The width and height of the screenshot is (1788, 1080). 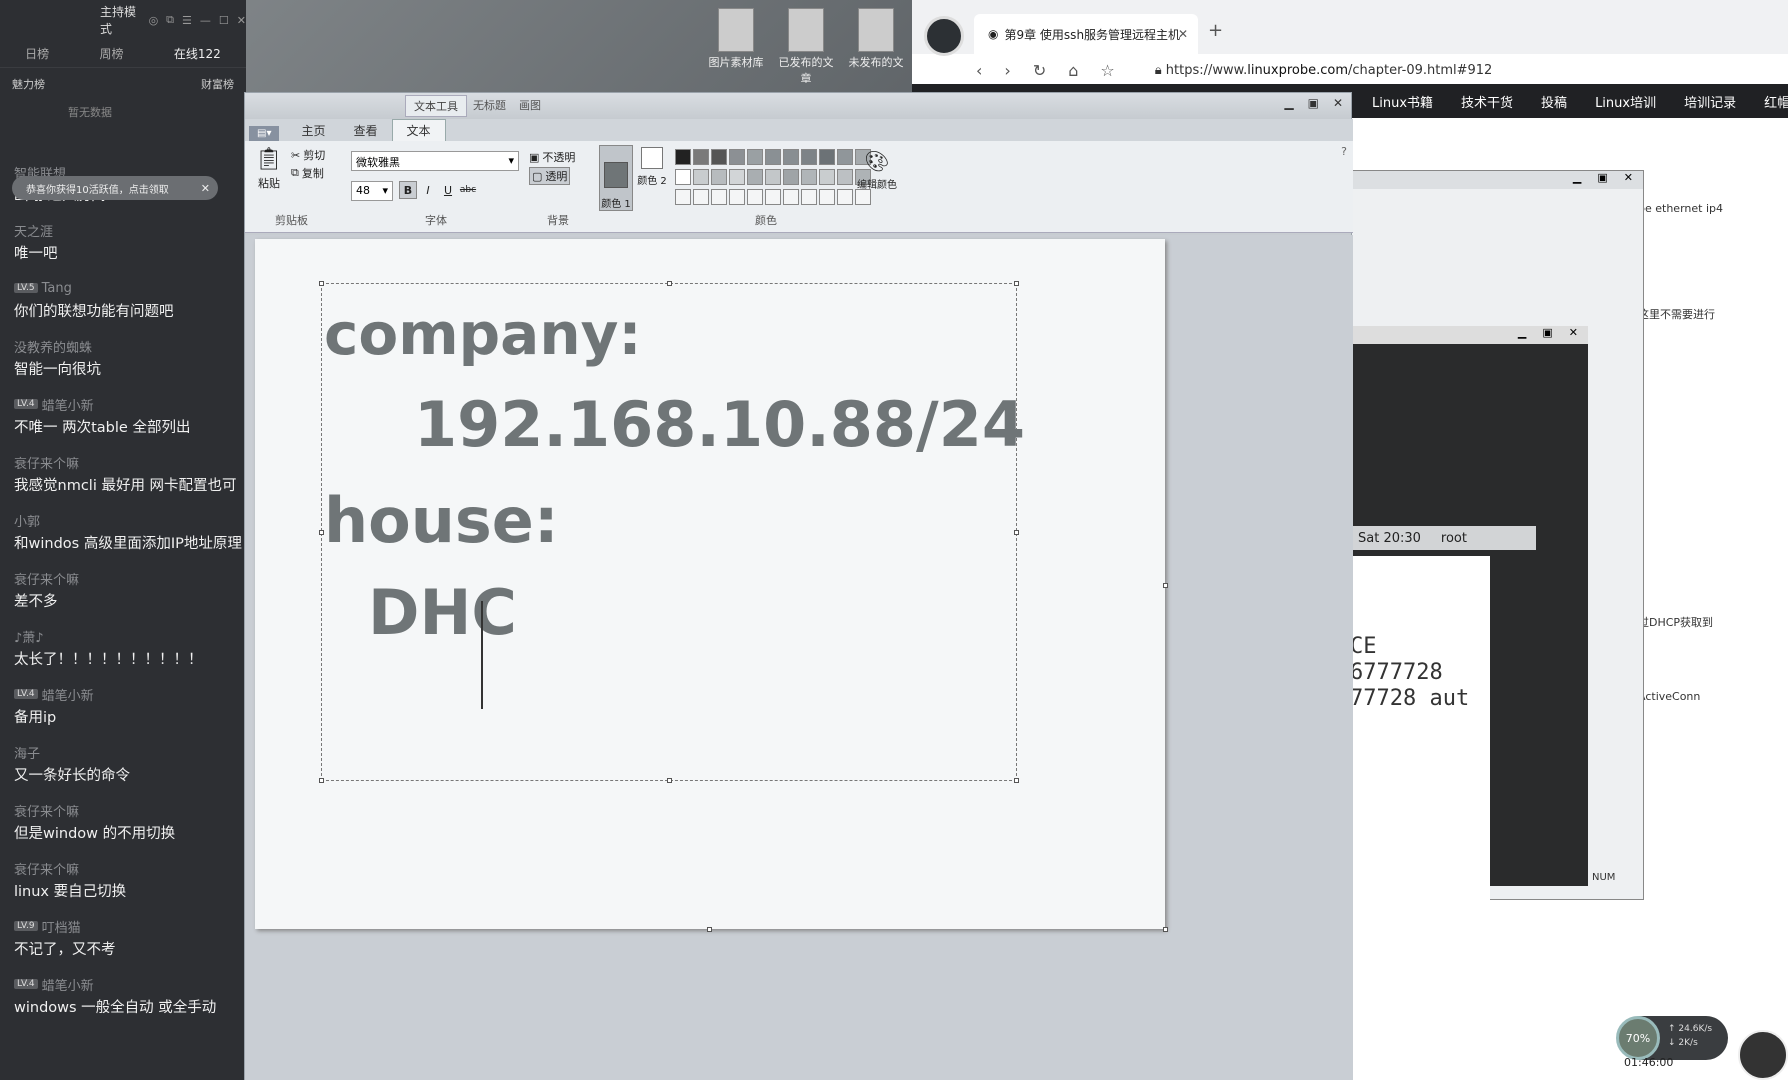 I want to click on popout-icon: ⧉, so click(x=170, y=20).